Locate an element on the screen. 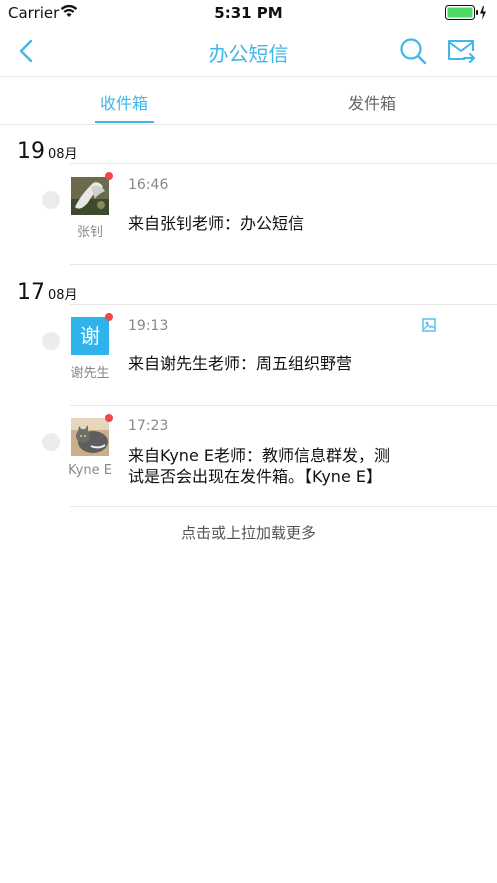 This screenshot has width=497, height=883. avatar: 谢 is located at coordinates (90, 336).